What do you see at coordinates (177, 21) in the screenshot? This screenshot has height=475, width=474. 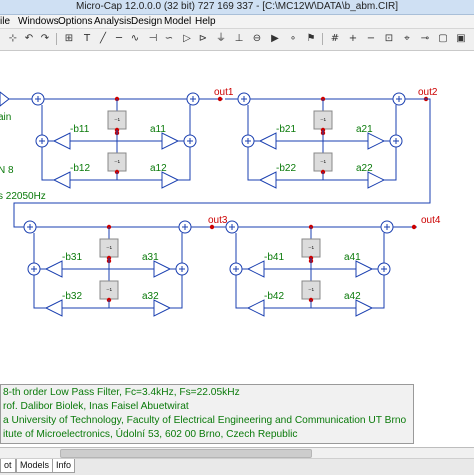 I see `menu-model: Model` at bounding box center [177, 21].